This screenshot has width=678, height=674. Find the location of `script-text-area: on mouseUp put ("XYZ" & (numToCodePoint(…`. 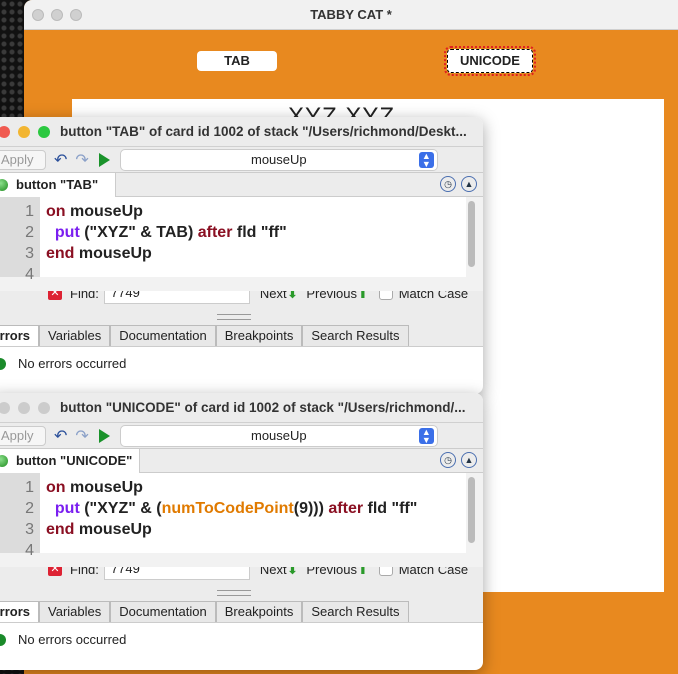

script-text-area: on mouseUp put ("XYZ" & (numToCodePoint(… is located at coordinates (253, 513).